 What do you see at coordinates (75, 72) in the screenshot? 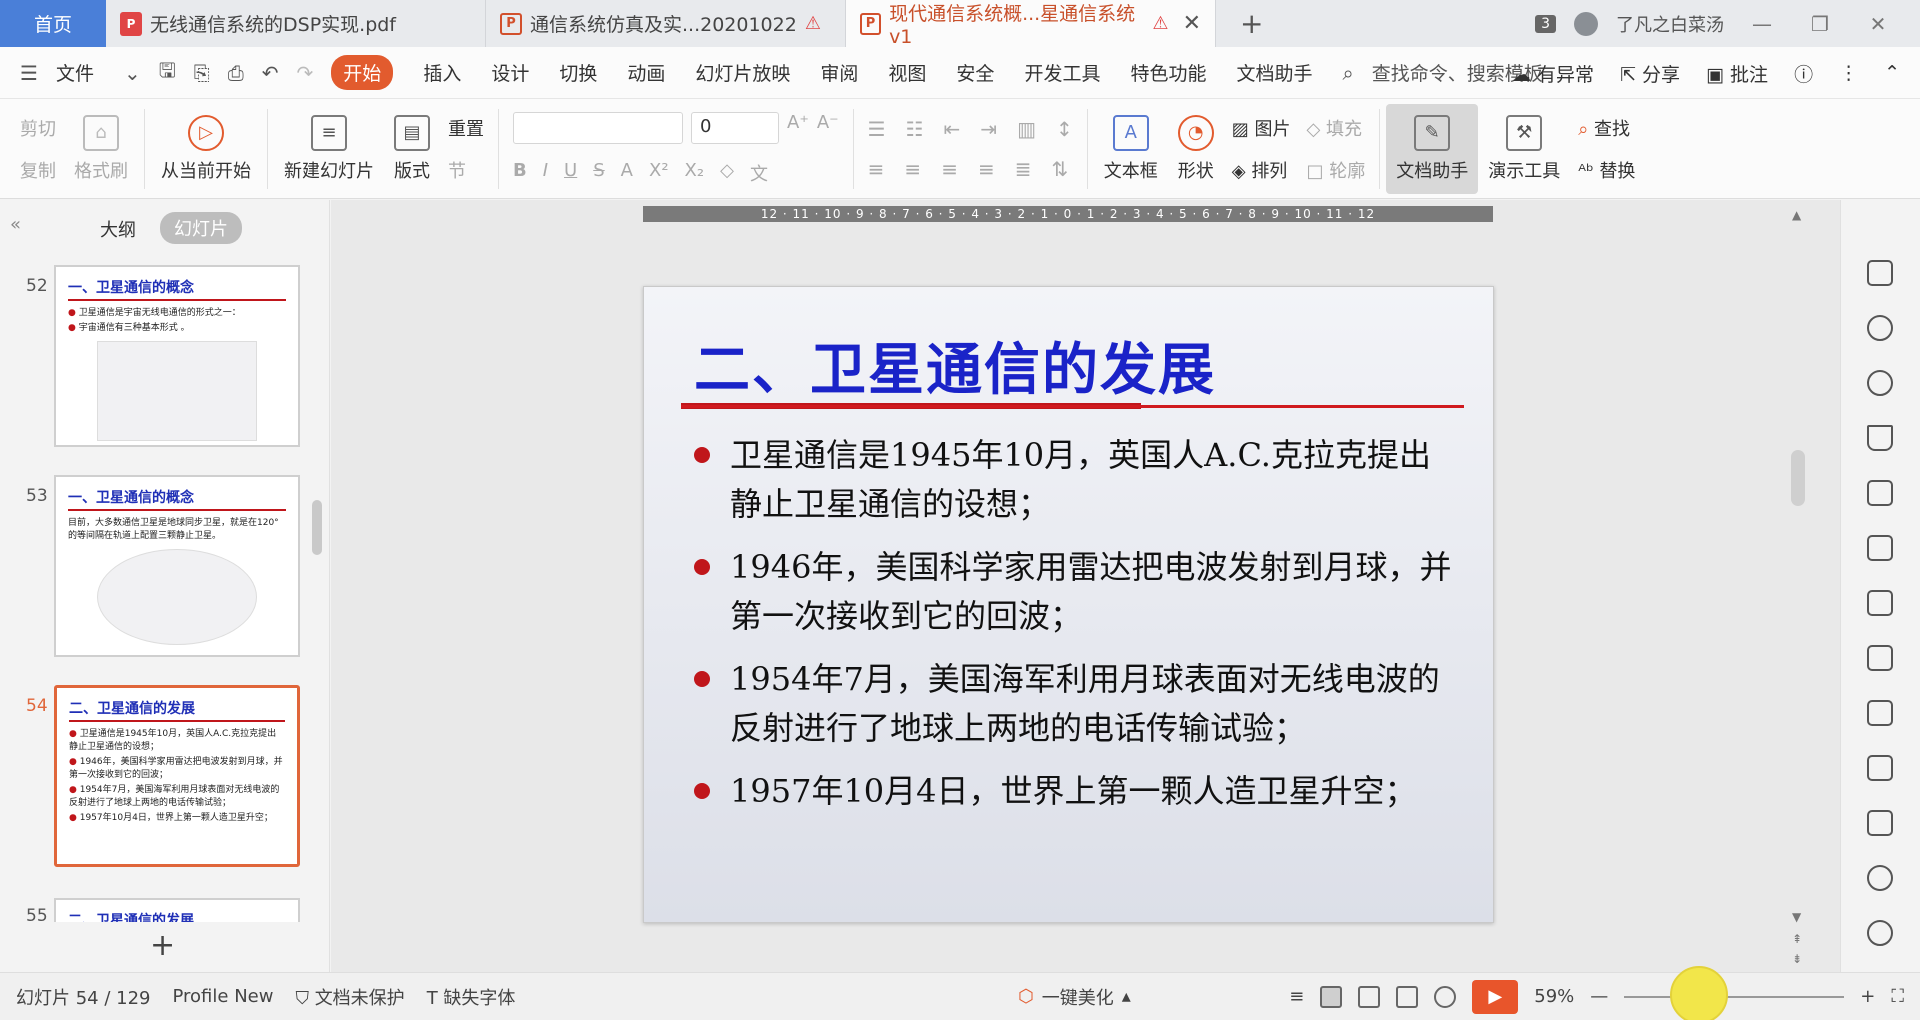
I see `file-menu: 文件` at bounding box center [75, 72].